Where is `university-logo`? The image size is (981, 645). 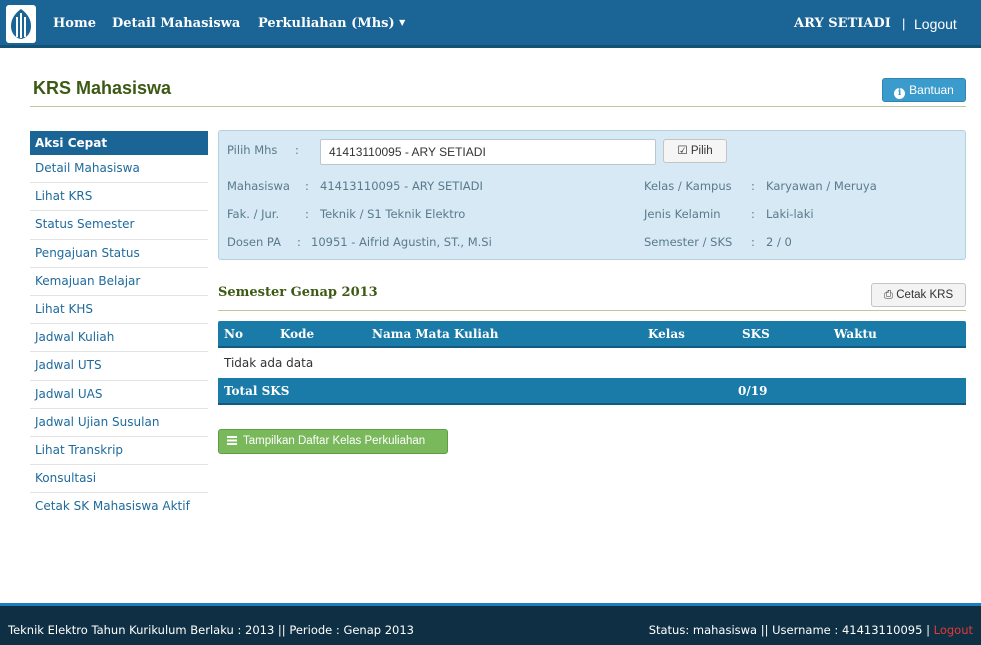 university-logo is located at coordinates (21, 24).